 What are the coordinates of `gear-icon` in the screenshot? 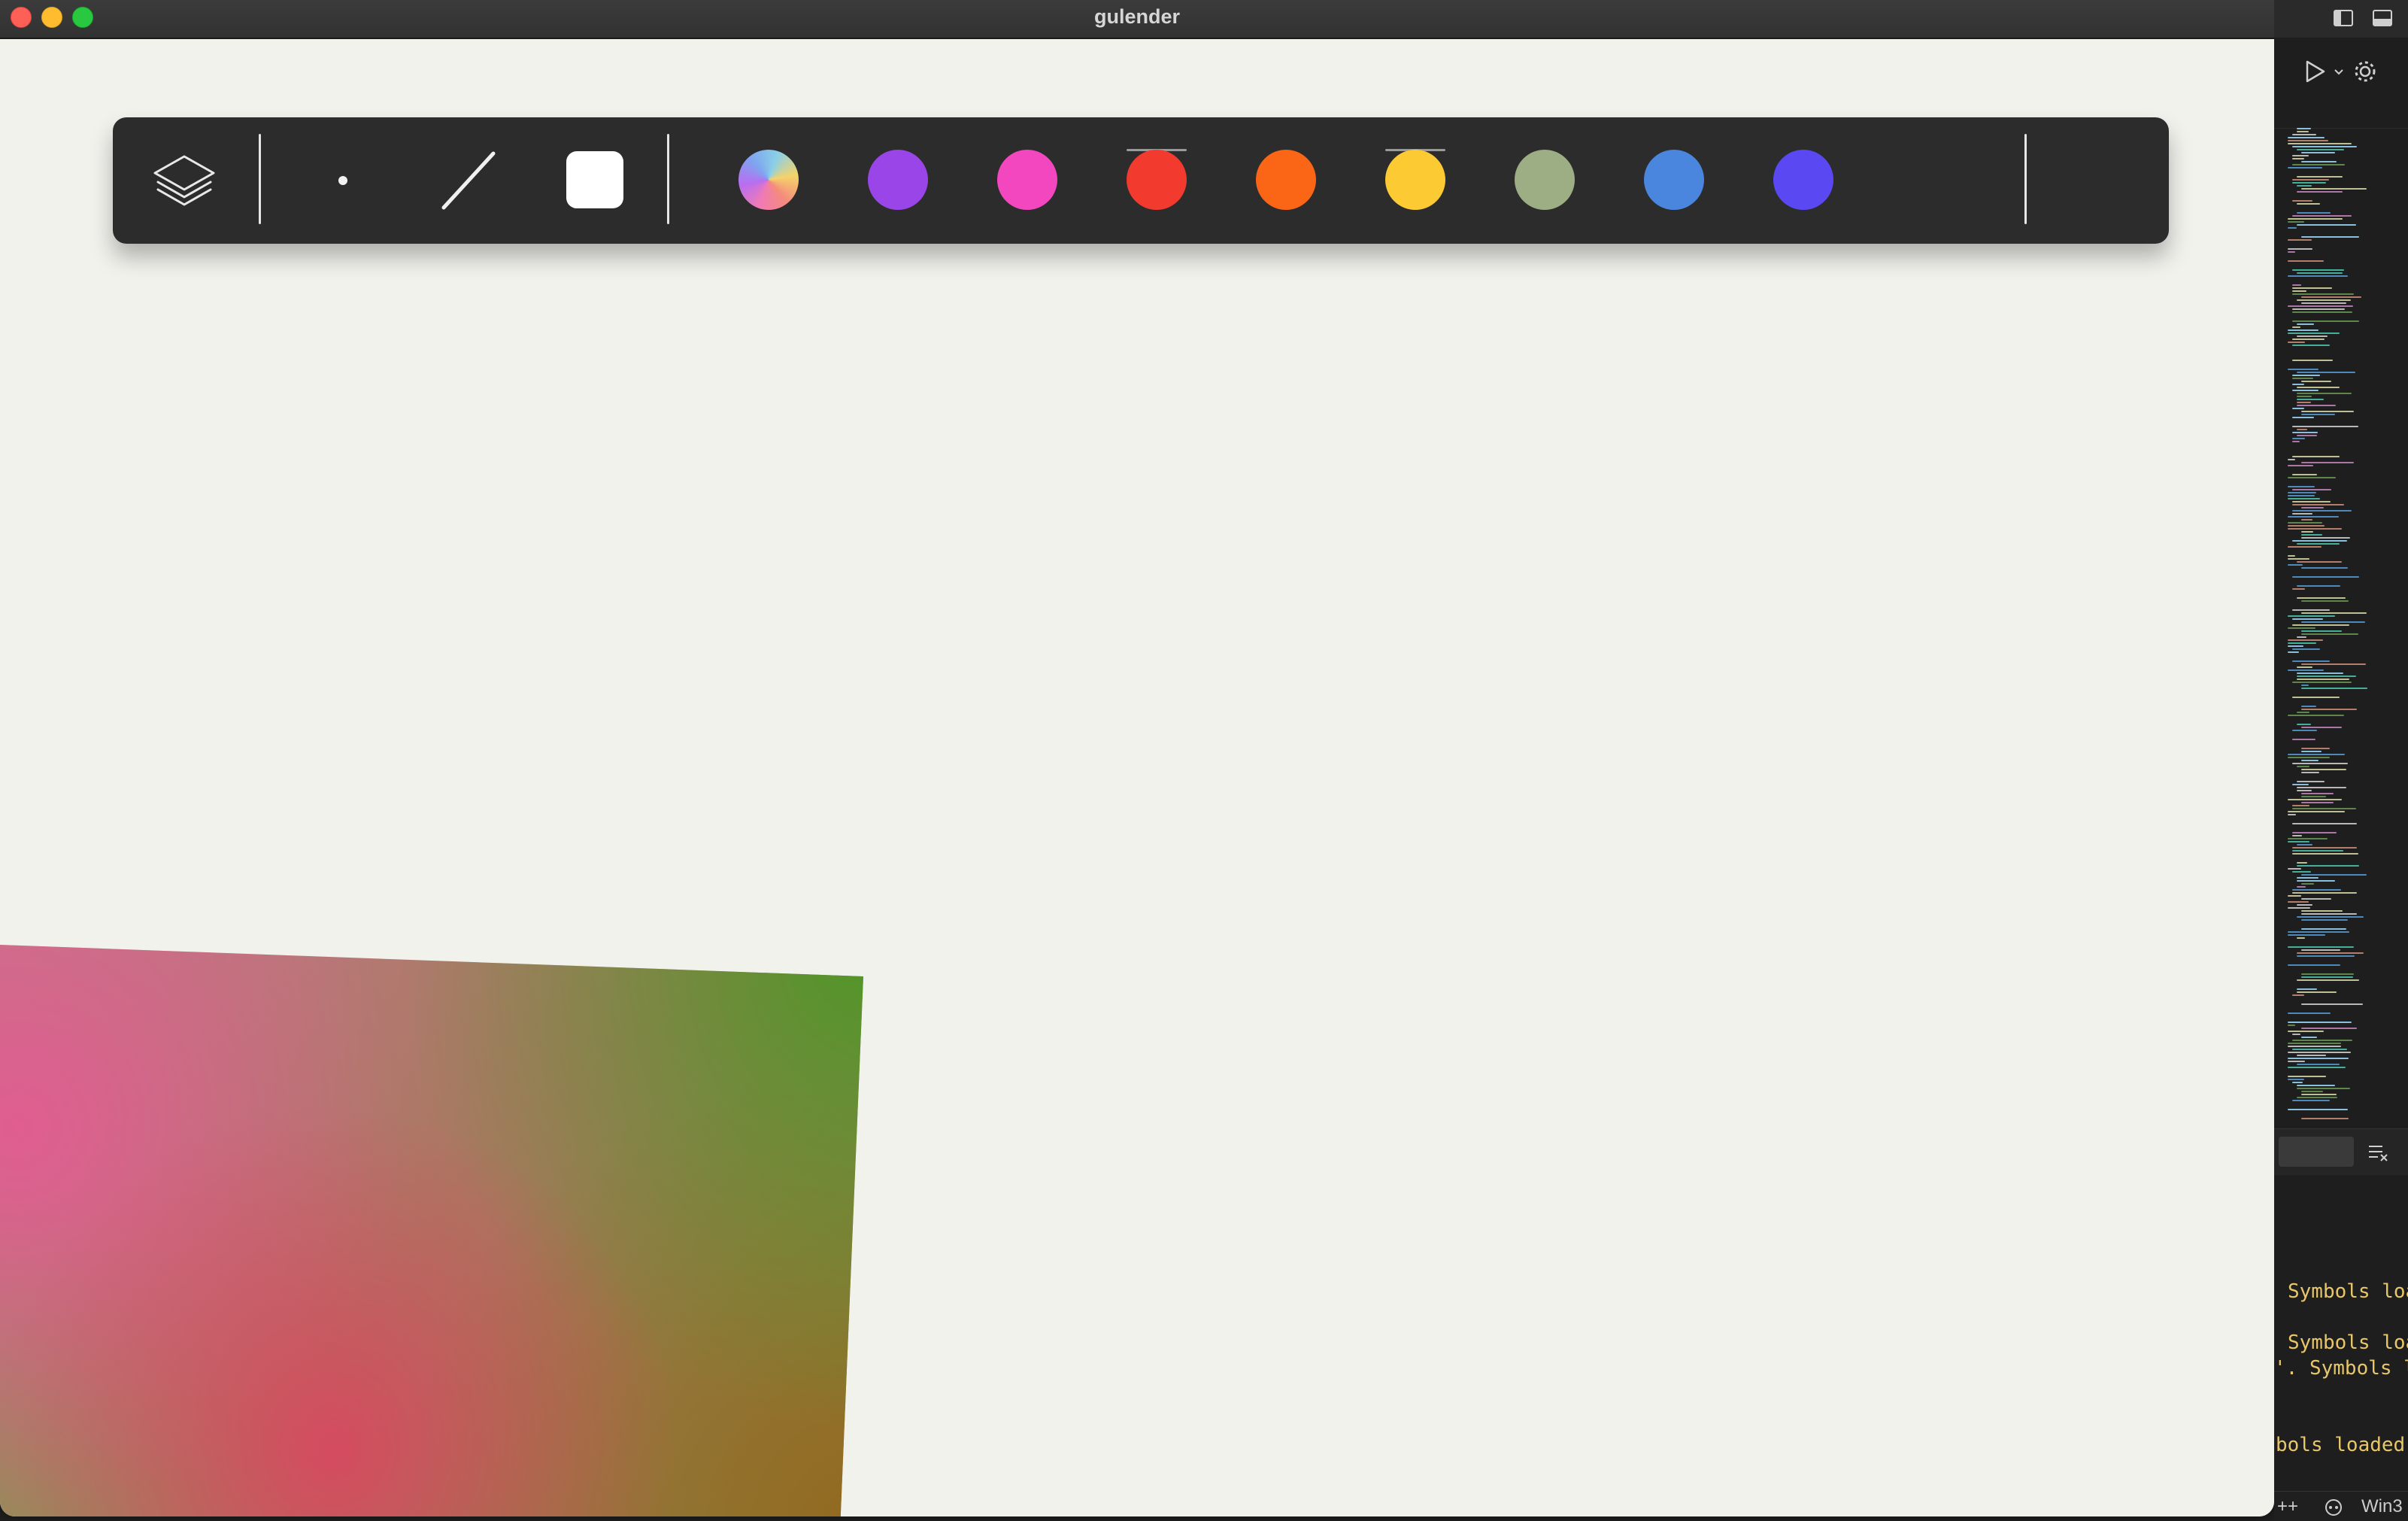 It's located at (2365, 71).